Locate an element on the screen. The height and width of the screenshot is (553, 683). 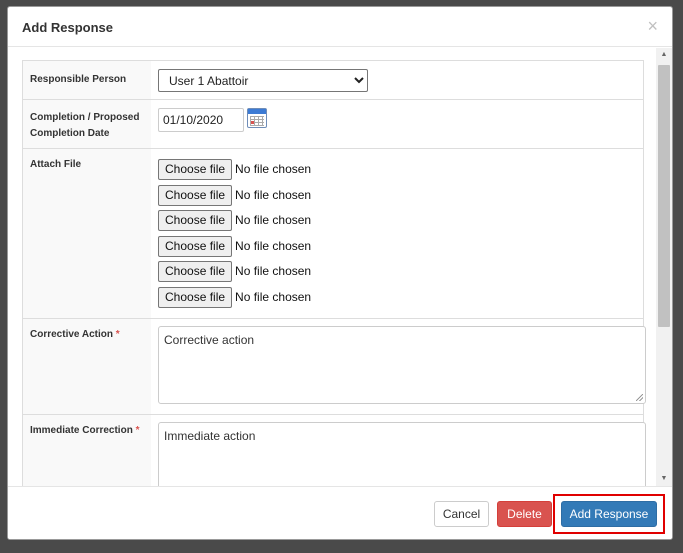
scroll-down-arrow-icon: ▼ is located at coordinates (664, 479).